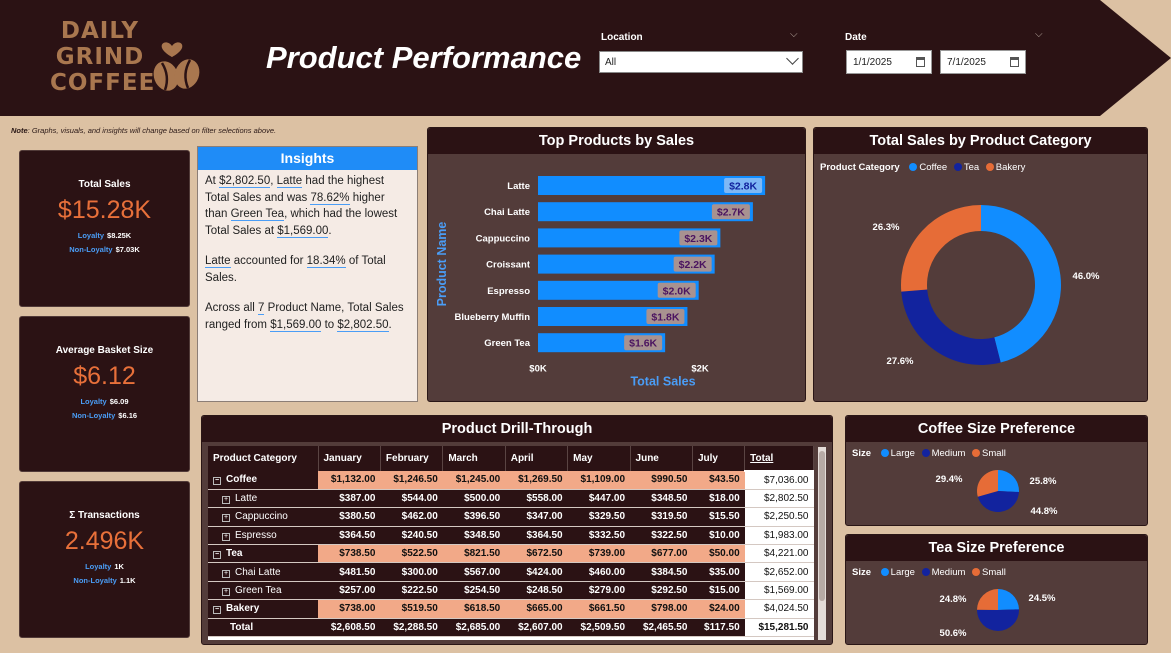 This screenshot has height=653, width=1171. What do you see at coordinates (599, 458) in the screenshot?
I see `column-header: May` at bounding box center [599, 458].